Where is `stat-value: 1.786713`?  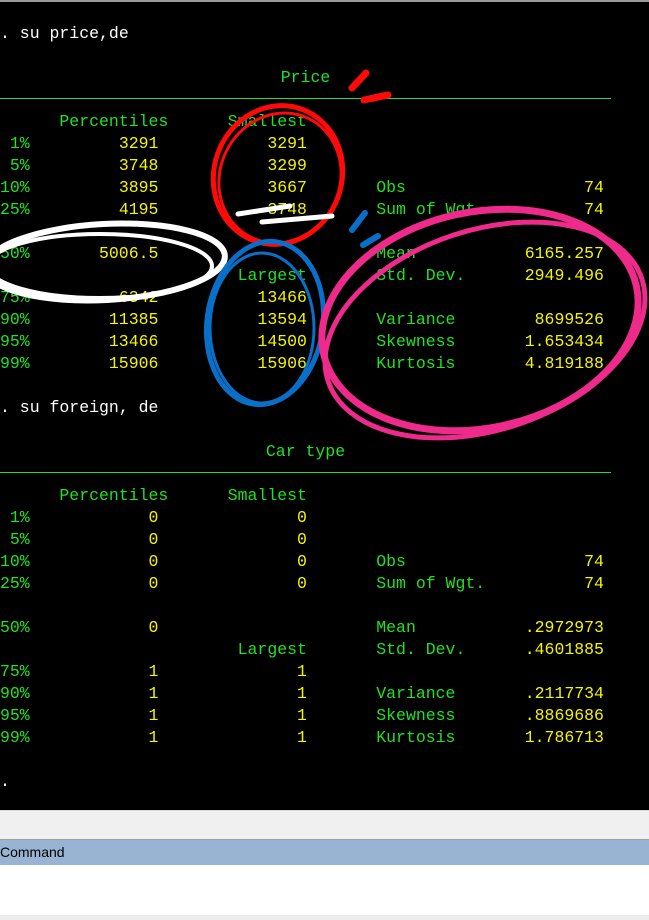
stat-value: 1.786713 is located at coordinates (564, 737).